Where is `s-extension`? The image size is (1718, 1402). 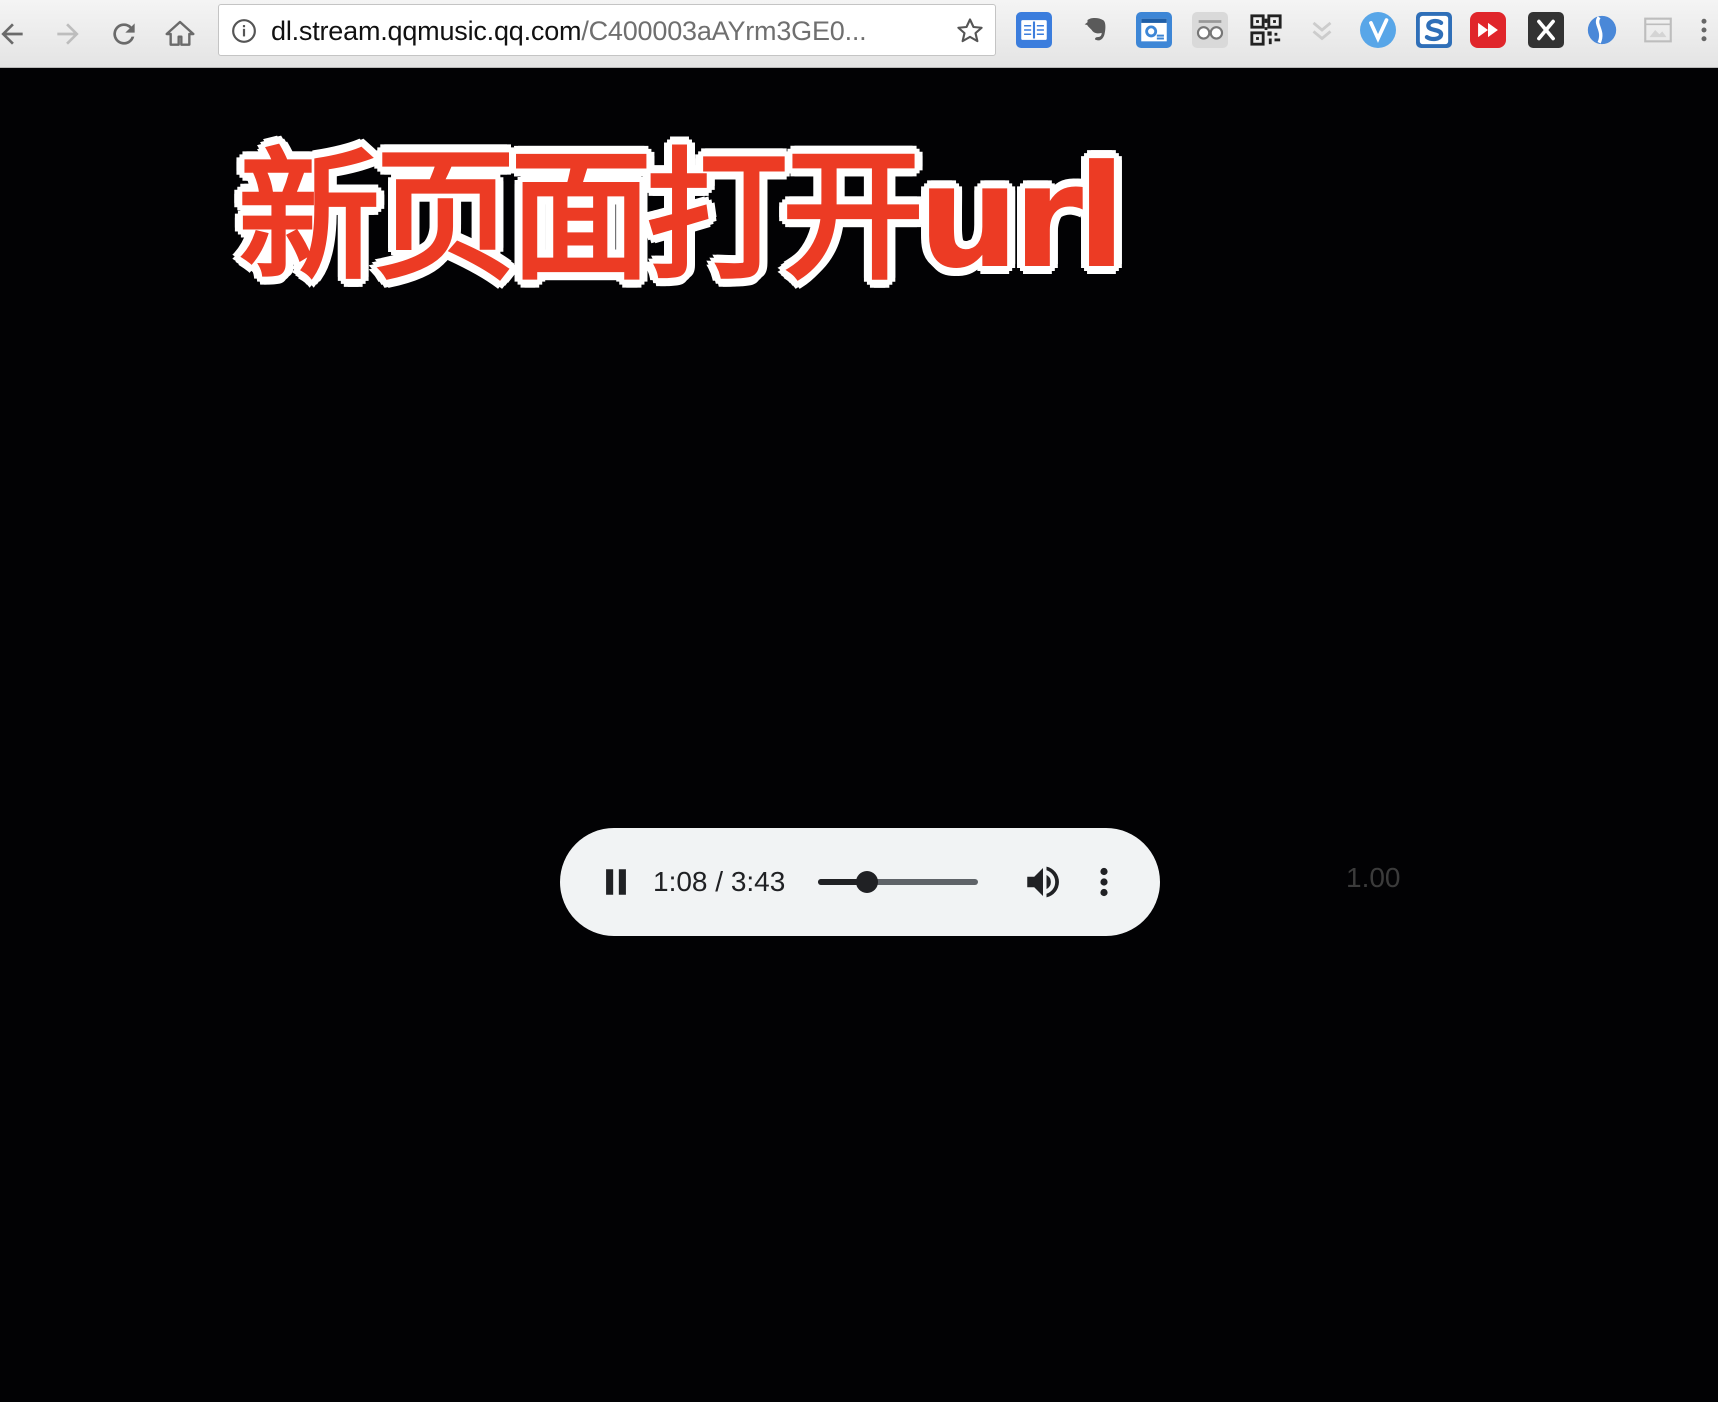 s-extension is located at coordinates (1434, 30).